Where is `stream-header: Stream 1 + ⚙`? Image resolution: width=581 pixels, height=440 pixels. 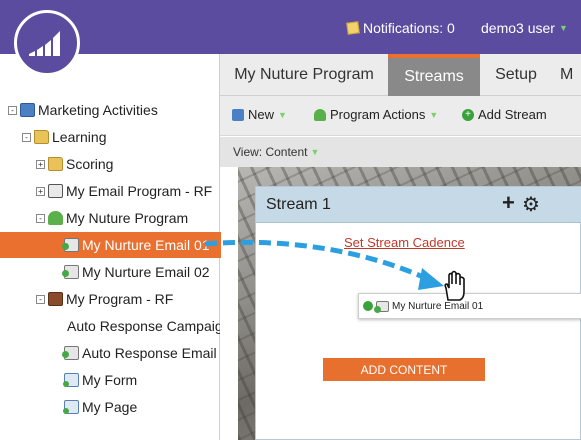
stream-header: Stream 1 + ⚙ is located at coordinates (418, 205).